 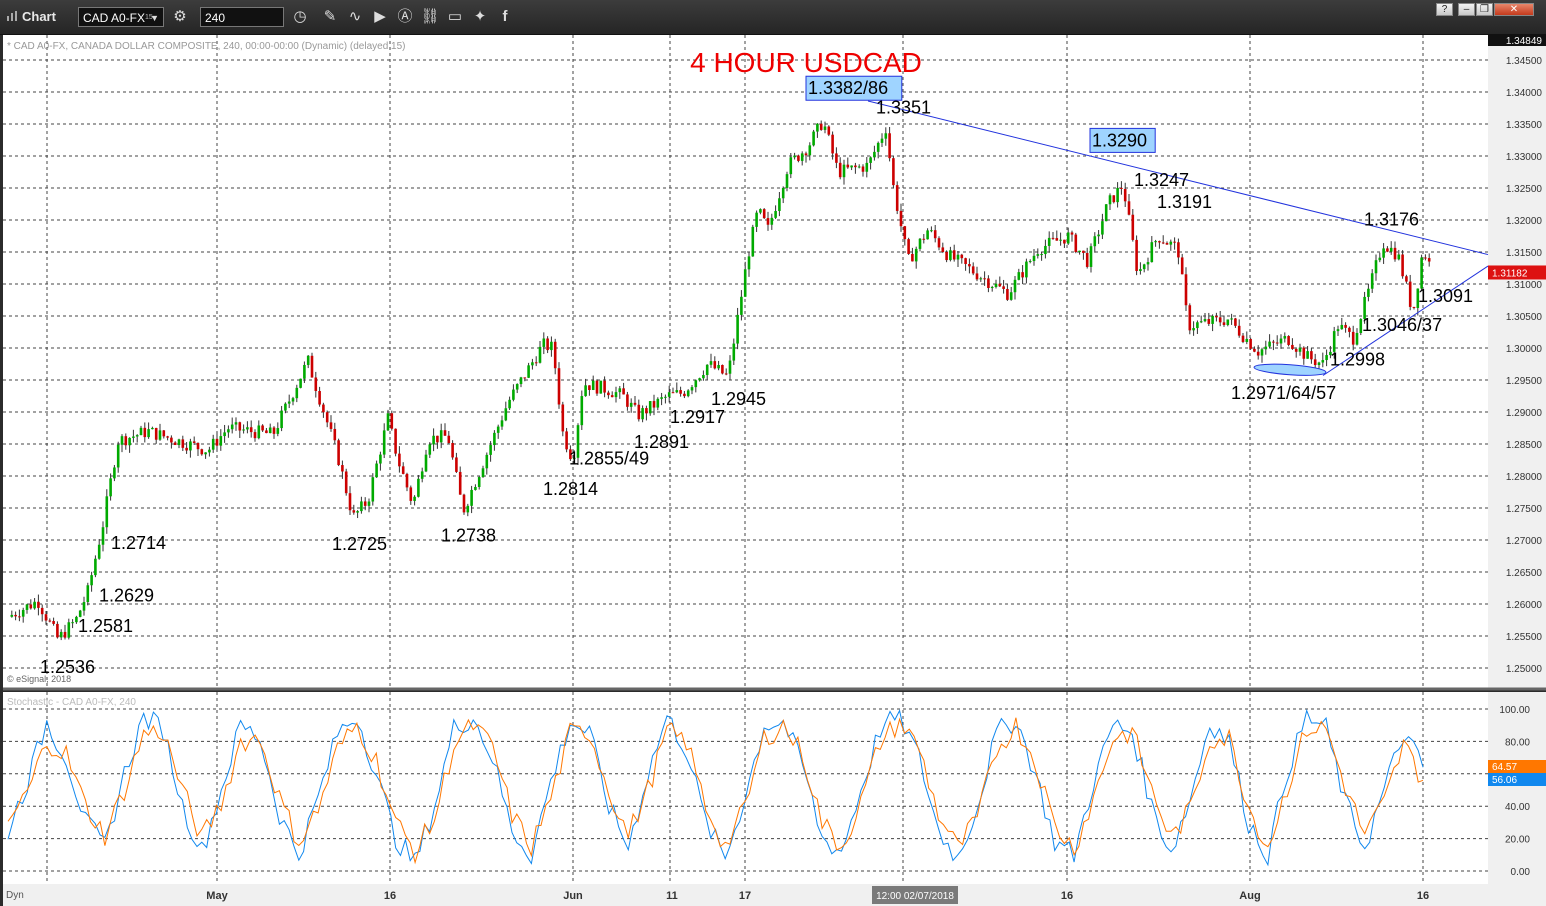 I want to click on level-label: 1.3290, so click(x=1119, y=140).